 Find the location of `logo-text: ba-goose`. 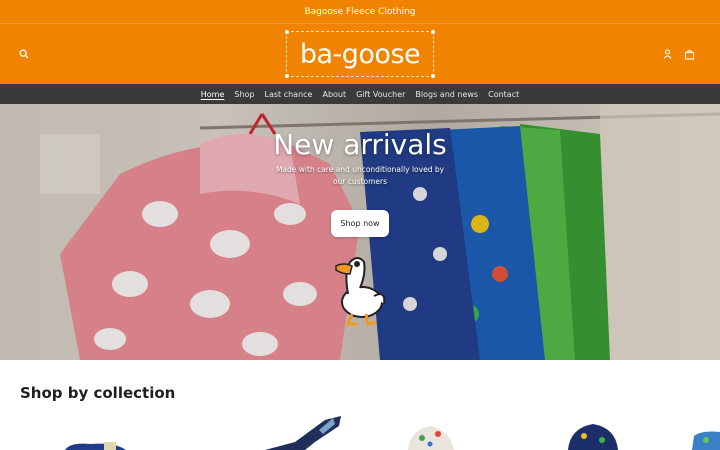

logo-text: ba-goose is located at coordinates (360, 54).